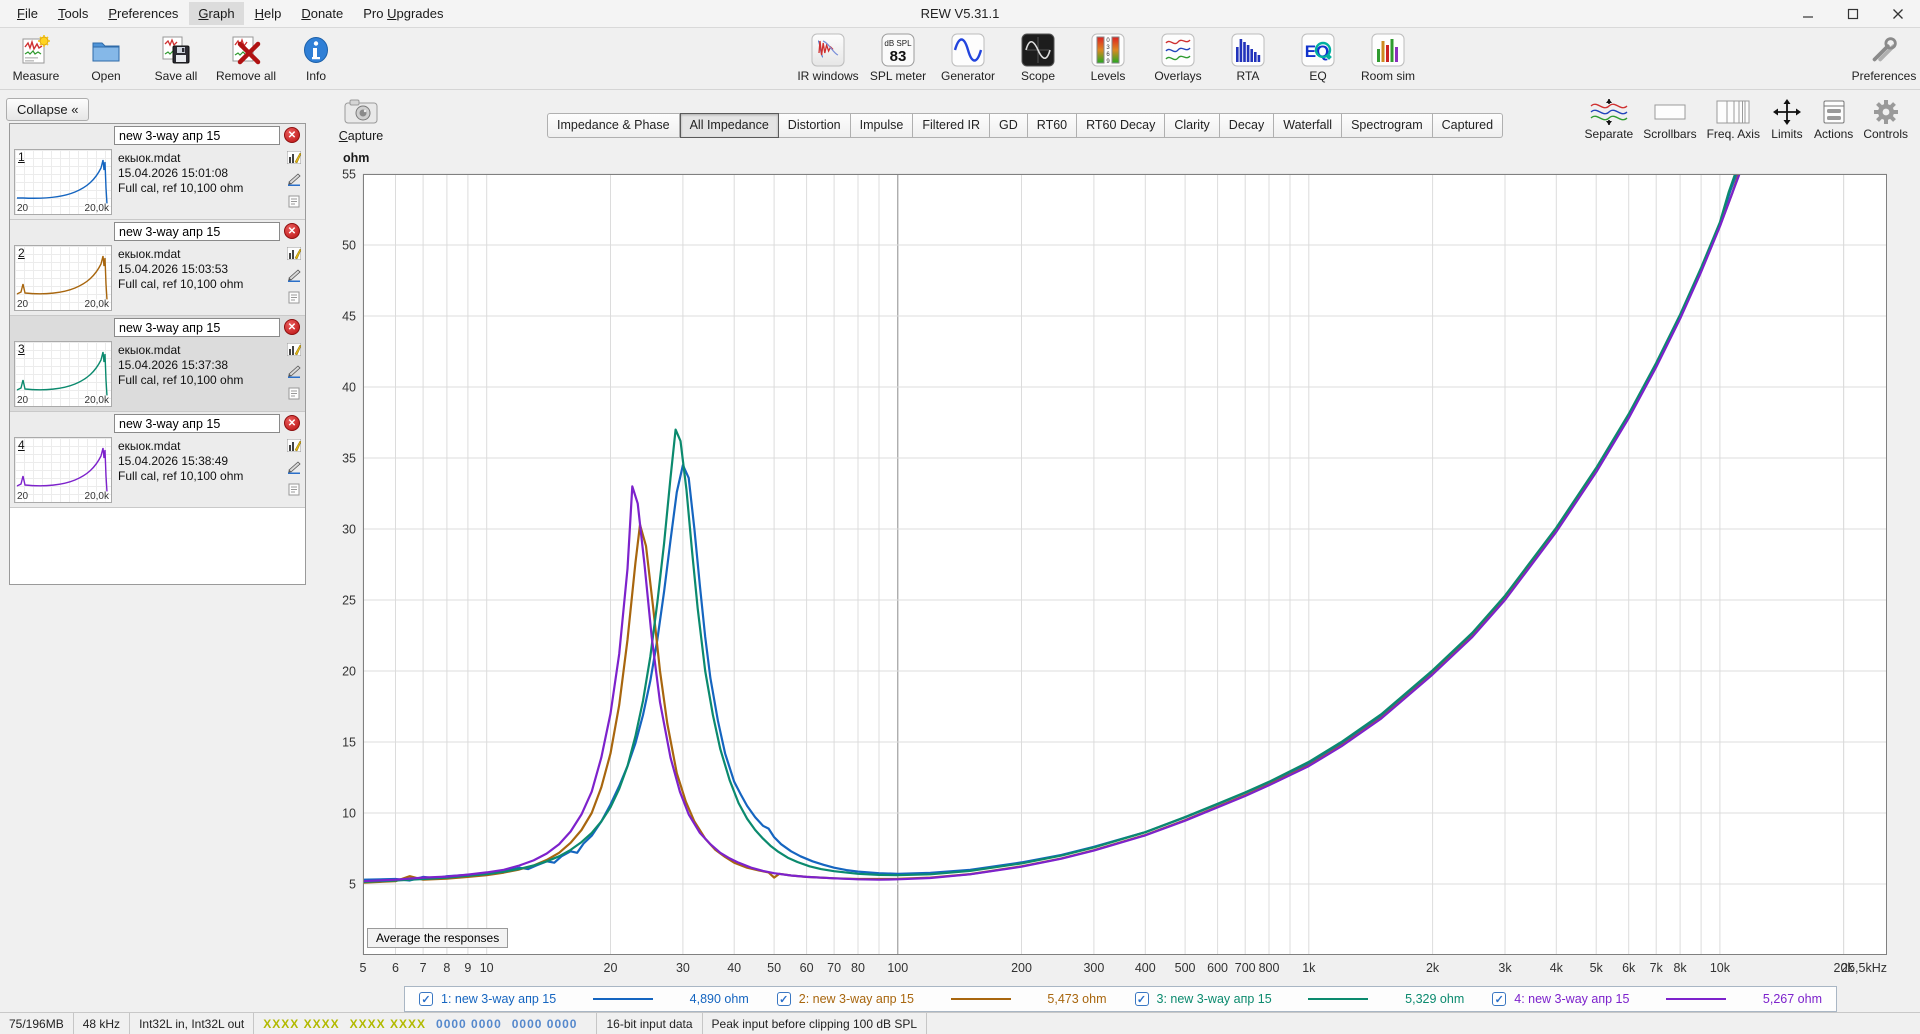 The image size is (1920, 1034). What do you see at coordinates (106, 50) in the screenshot?
I see `open-folder-icon` at bounding box center [106, 50].